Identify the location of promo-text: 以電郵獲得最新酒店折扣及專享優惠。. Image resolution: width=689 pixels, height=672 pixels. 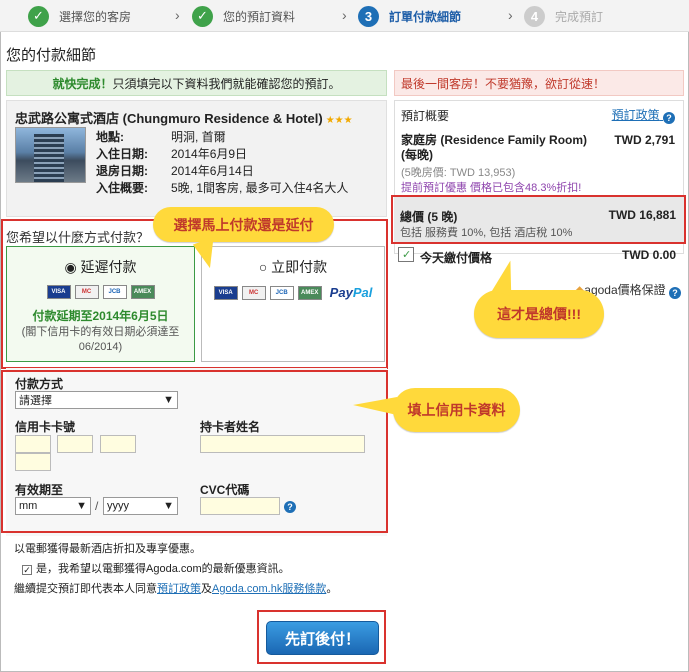
(107, 549).